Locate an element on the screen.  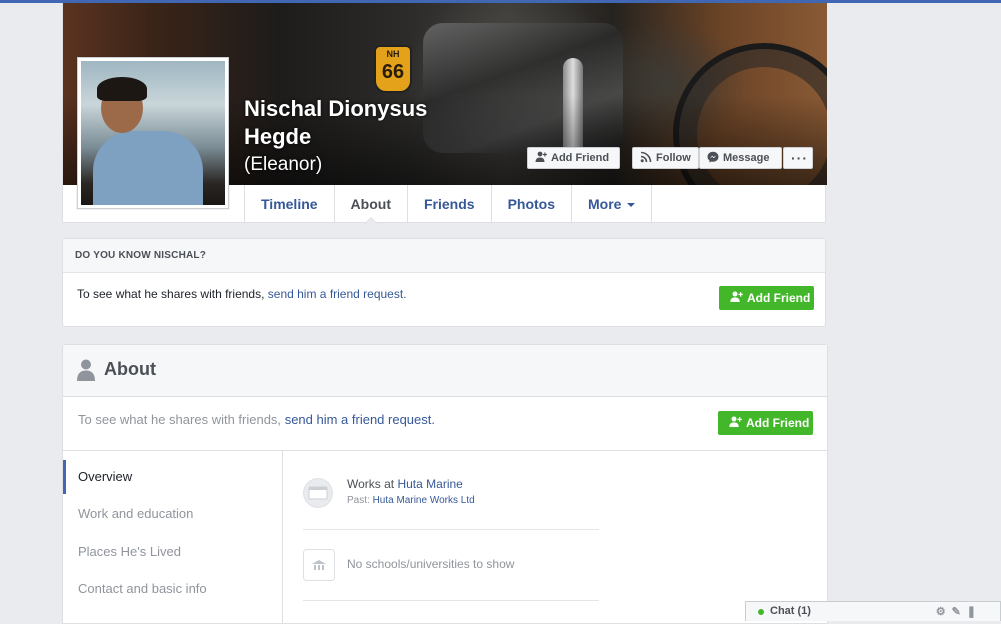
more-options-icon: ··· is located at coordinates (799, 158).